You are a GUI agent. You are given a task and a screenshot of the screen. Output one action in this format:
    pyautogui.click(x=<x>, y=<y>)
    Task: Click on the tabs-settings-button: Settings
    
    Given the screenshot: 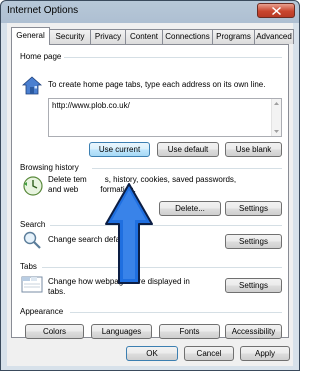 What is the action you would take?
    pyautogui.click(x=253, y=285)
    